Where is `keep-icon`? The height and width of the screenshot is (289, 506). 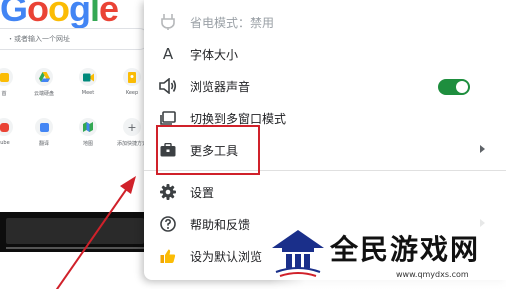 keep-icon is located at coordinates (132, 77).